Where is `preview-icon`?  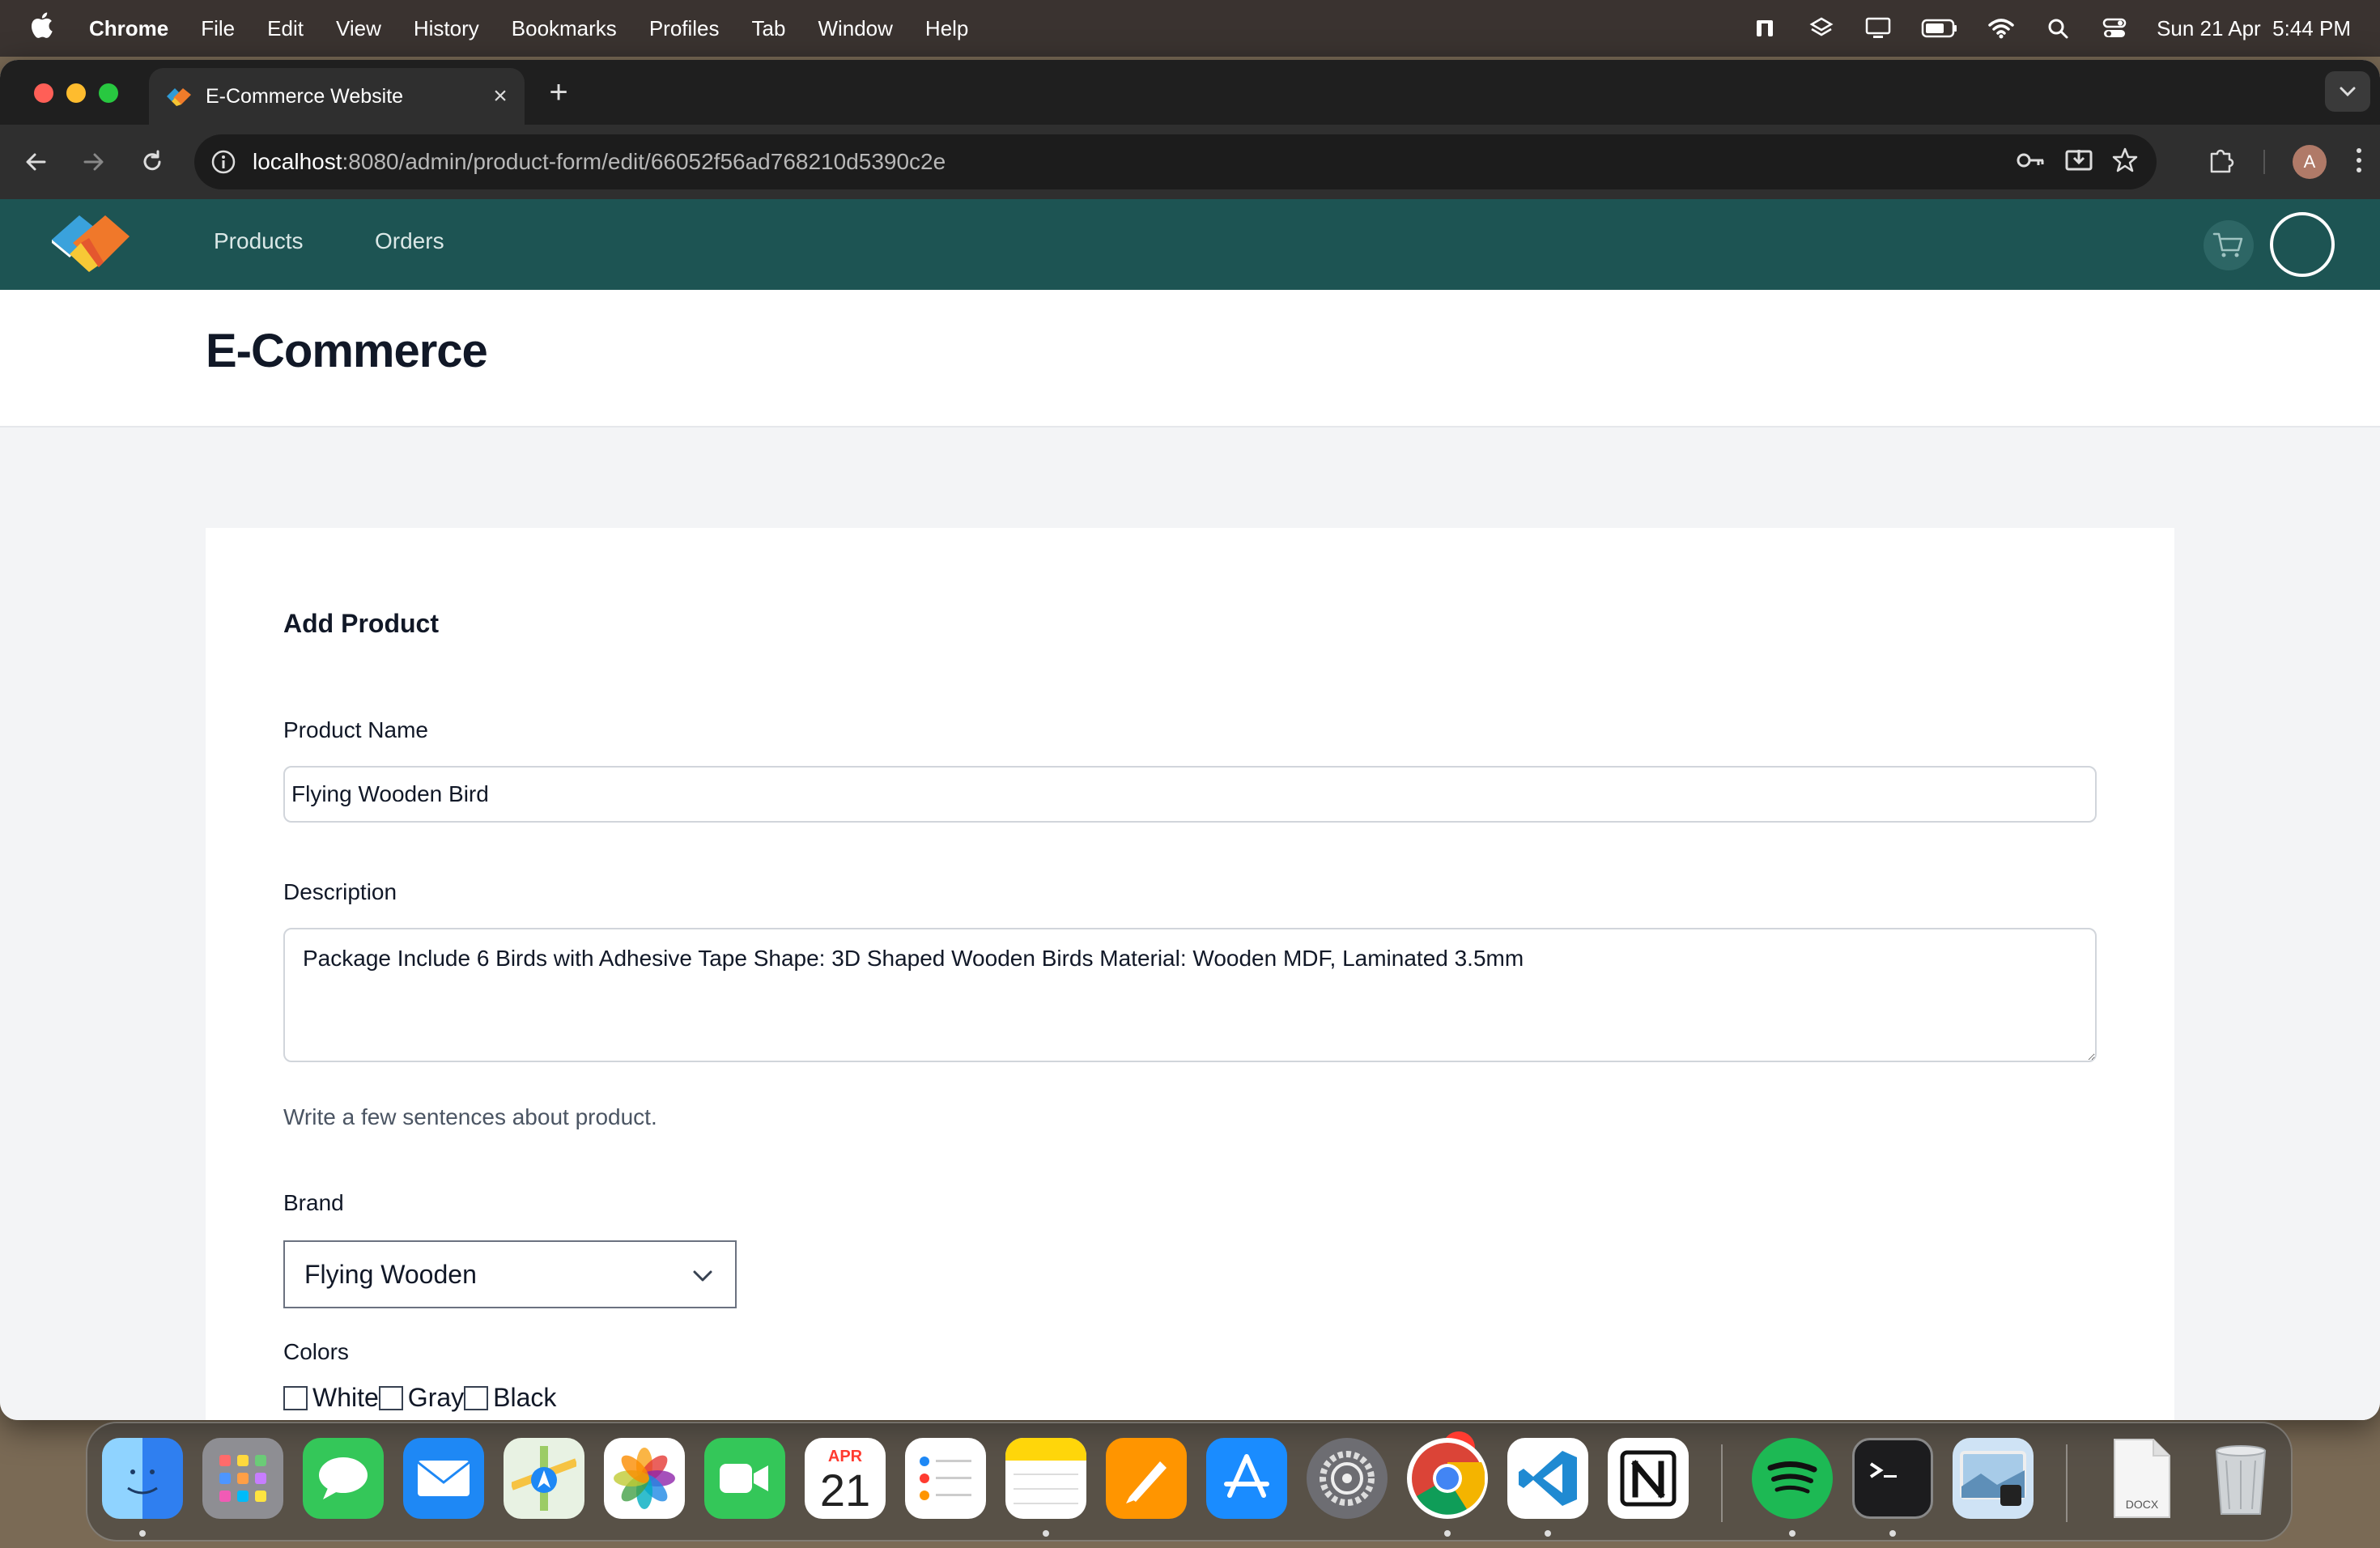 preview-icon is located at coordinates (1993, 1478).